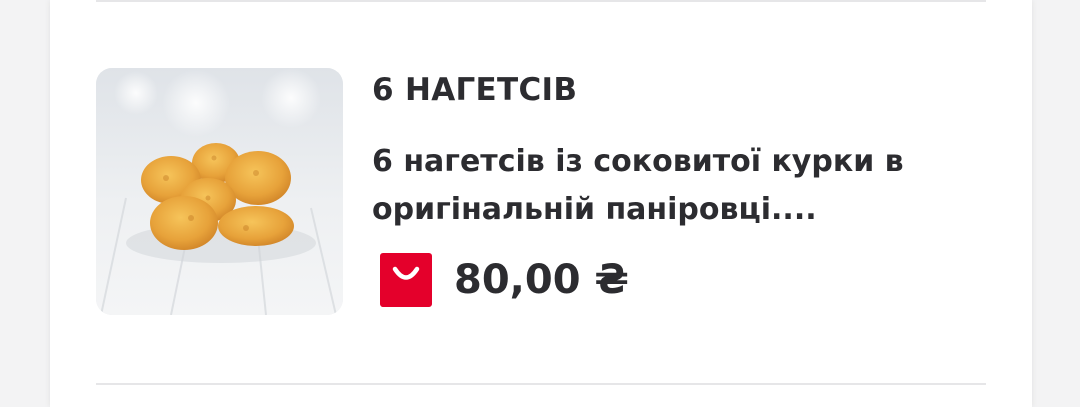  Describe the element at coordinates (541, 280) in the screenshot. I see `product-price: 80,00 ₴` at that location.